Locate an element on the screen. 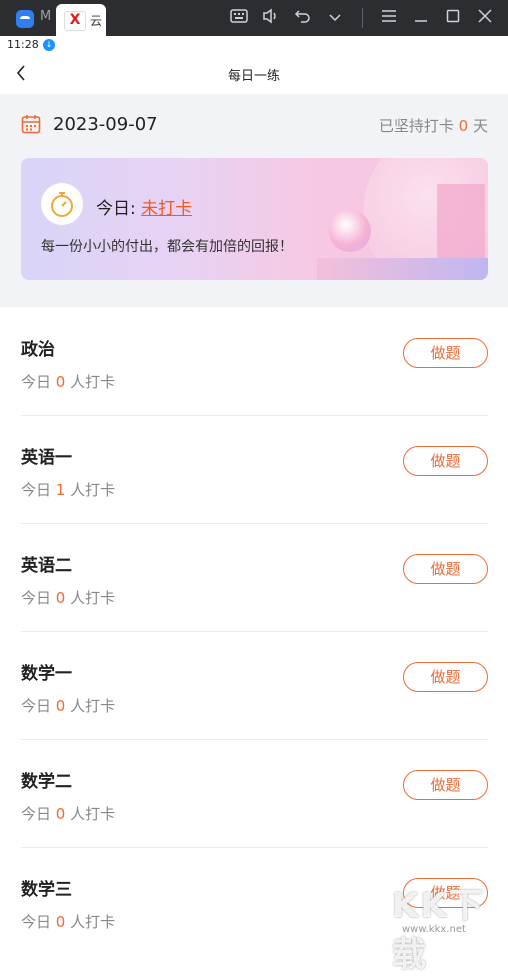 This screenshot has height=976, width=508. subject-name: 政治 is located at coordinates (38, 350).